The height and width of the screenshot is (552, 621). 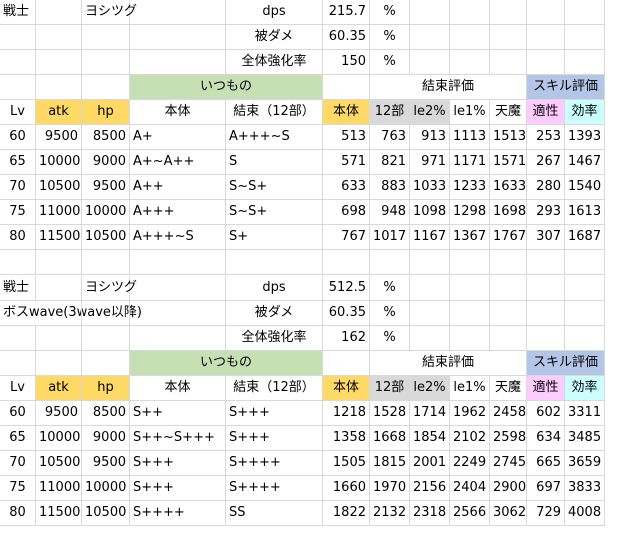 I want to click on table-cell: SS, so click(x=274, y=513).